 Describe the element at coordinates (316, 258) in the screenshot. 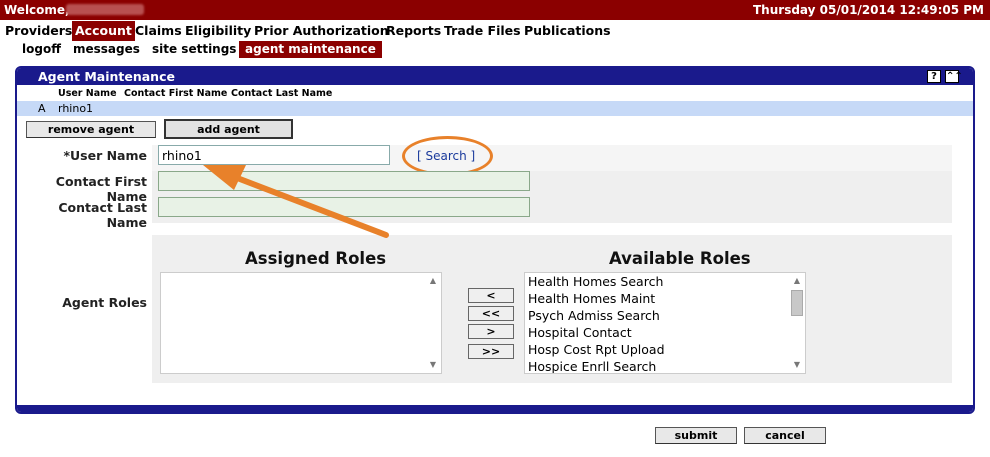

I see `assigned-roles-title: Assigned Roles` at that location.